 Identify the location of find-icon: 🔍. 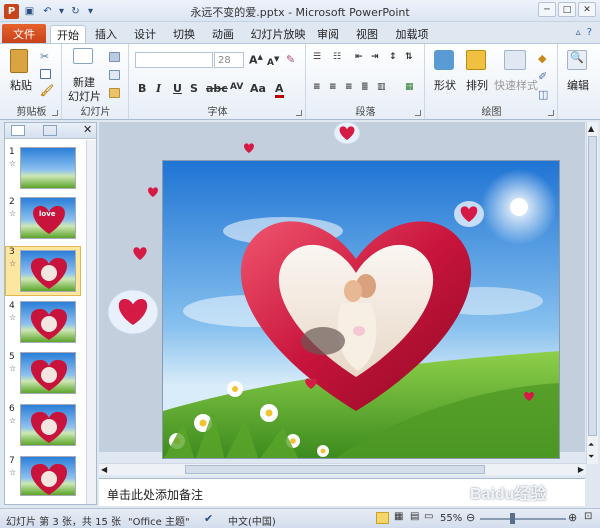
(577, 60).